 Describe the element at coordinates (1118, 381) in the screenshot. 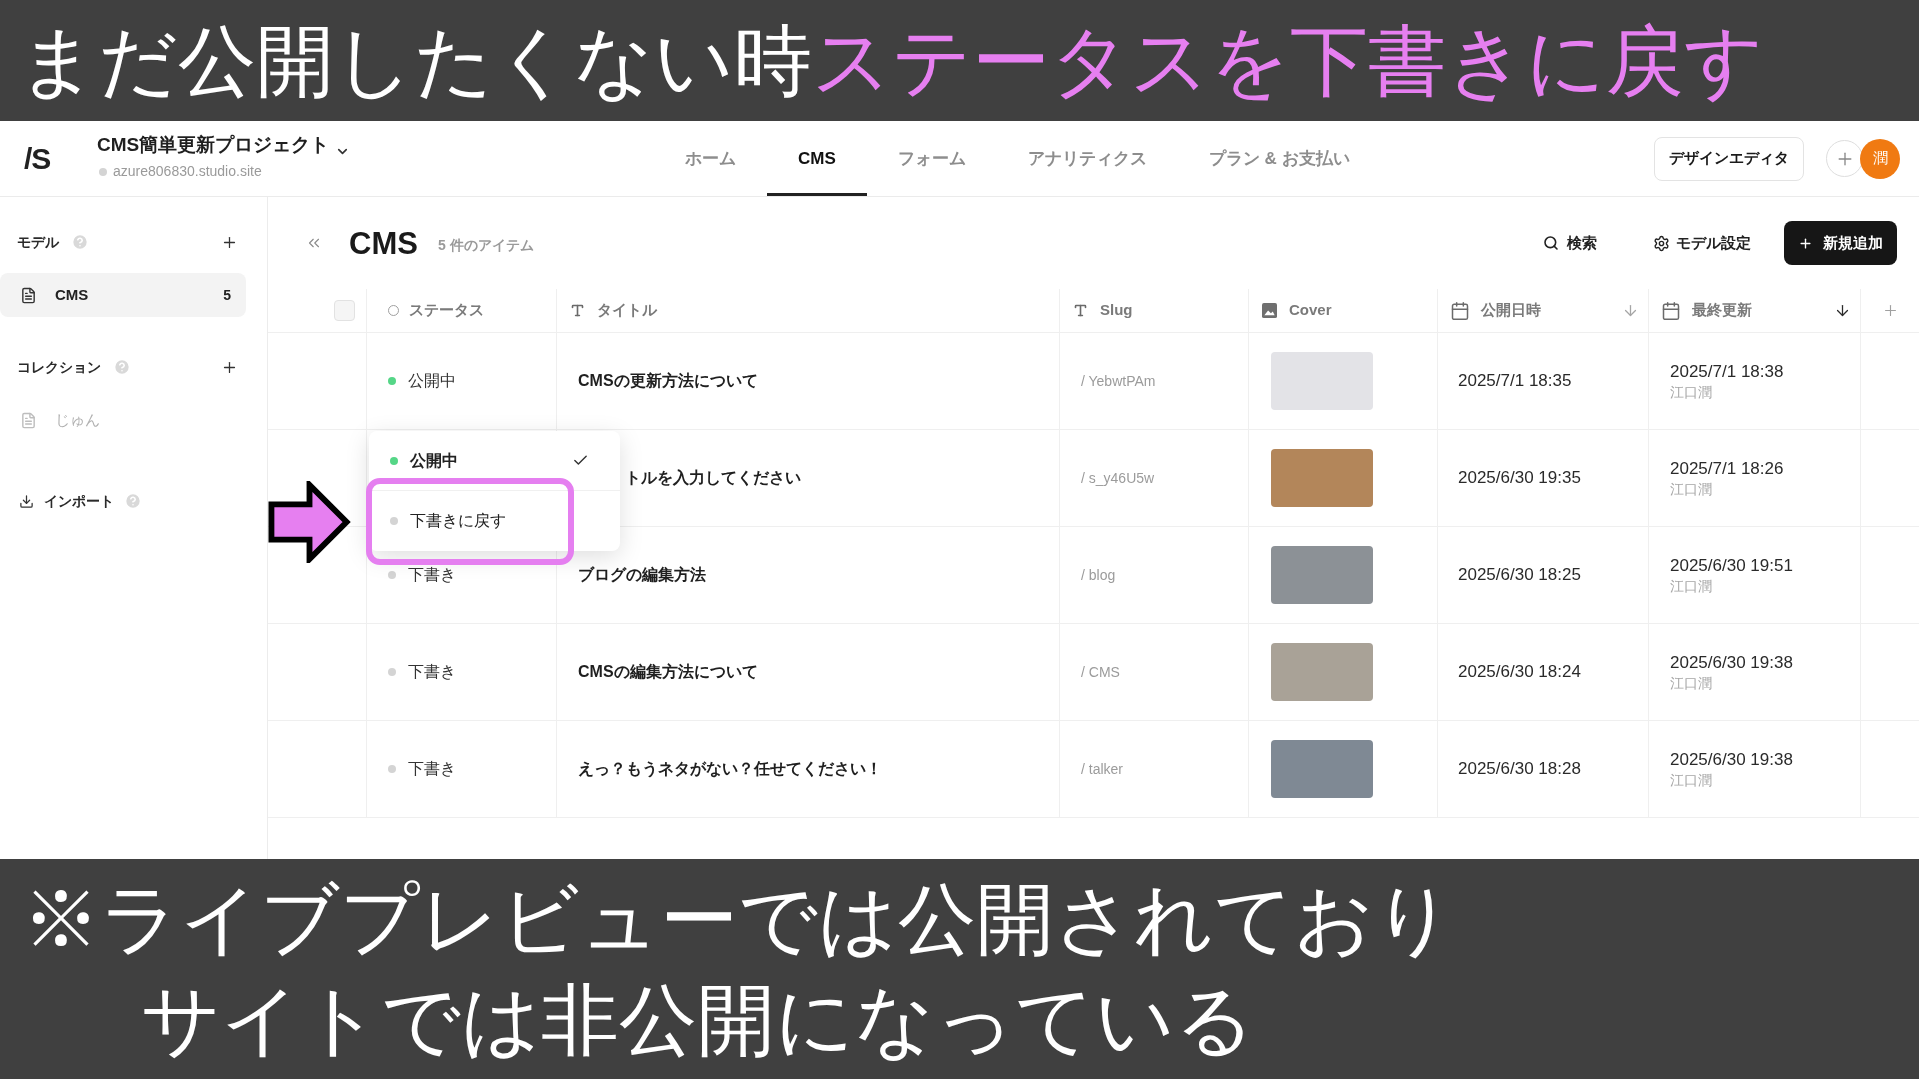

I see `slug-text: / YebwtPAm` at that location.